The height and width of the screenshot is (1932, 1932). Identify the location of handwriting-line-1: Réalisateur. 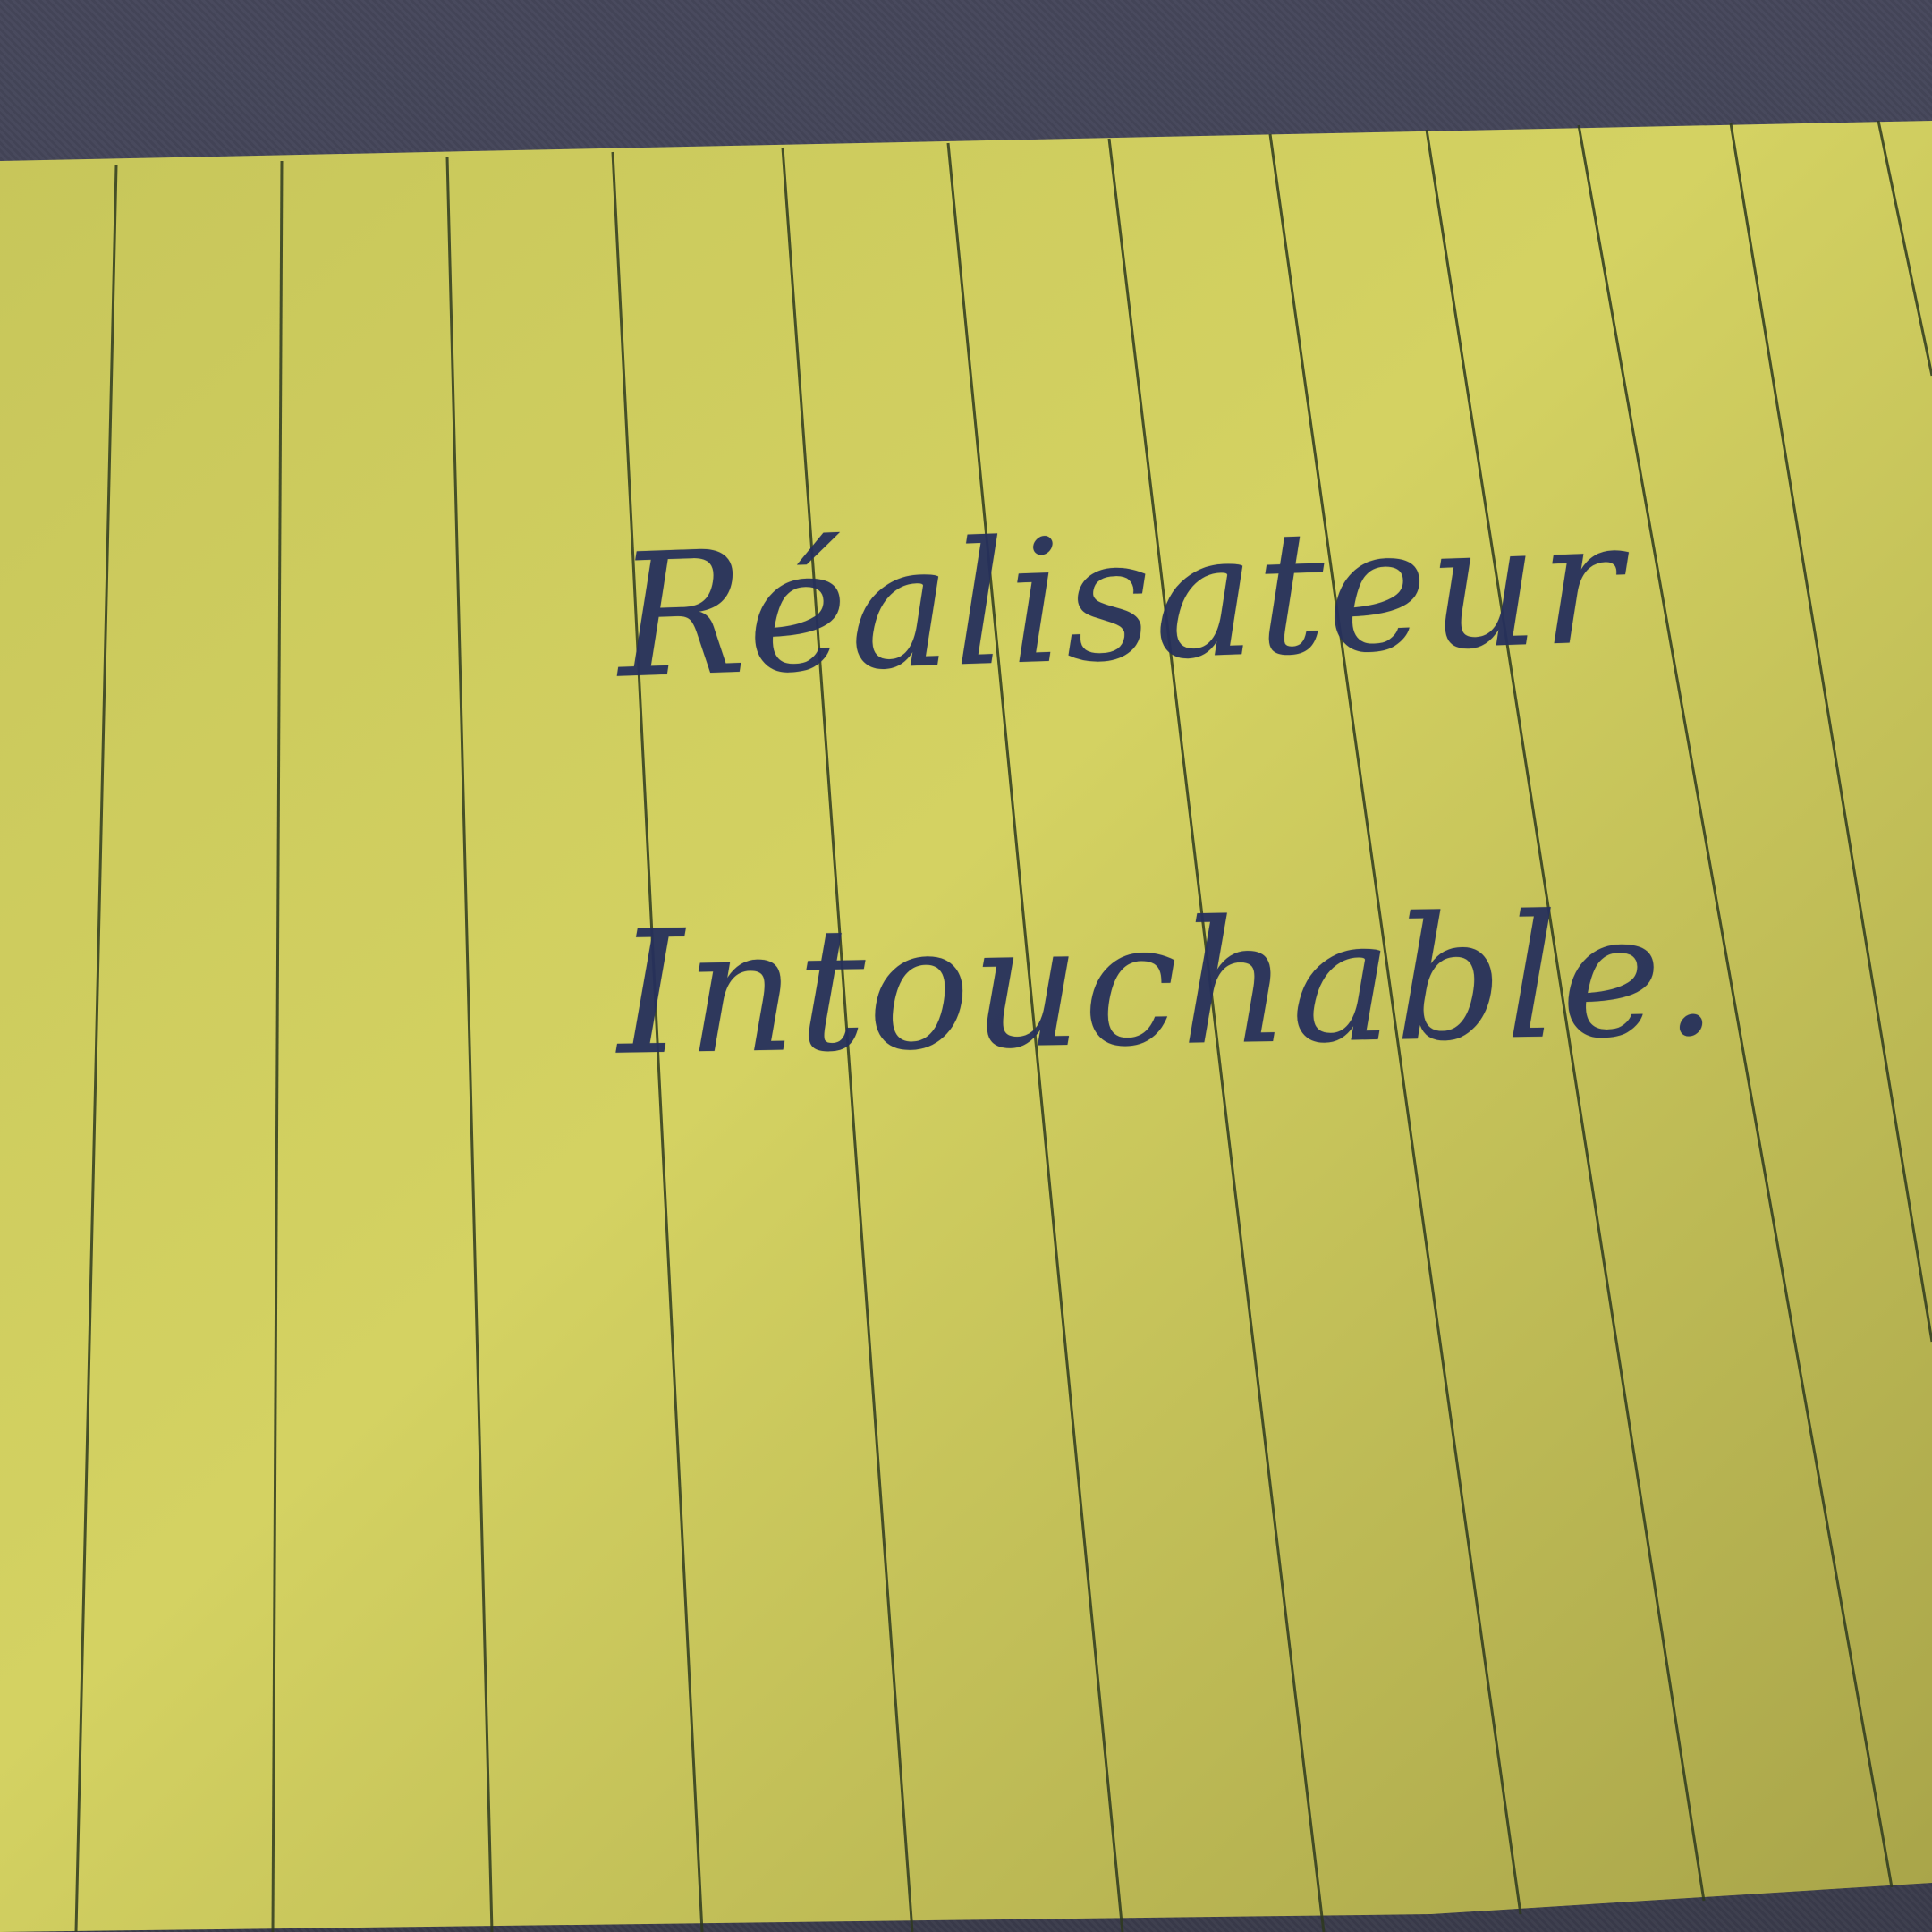
(1120, 599).